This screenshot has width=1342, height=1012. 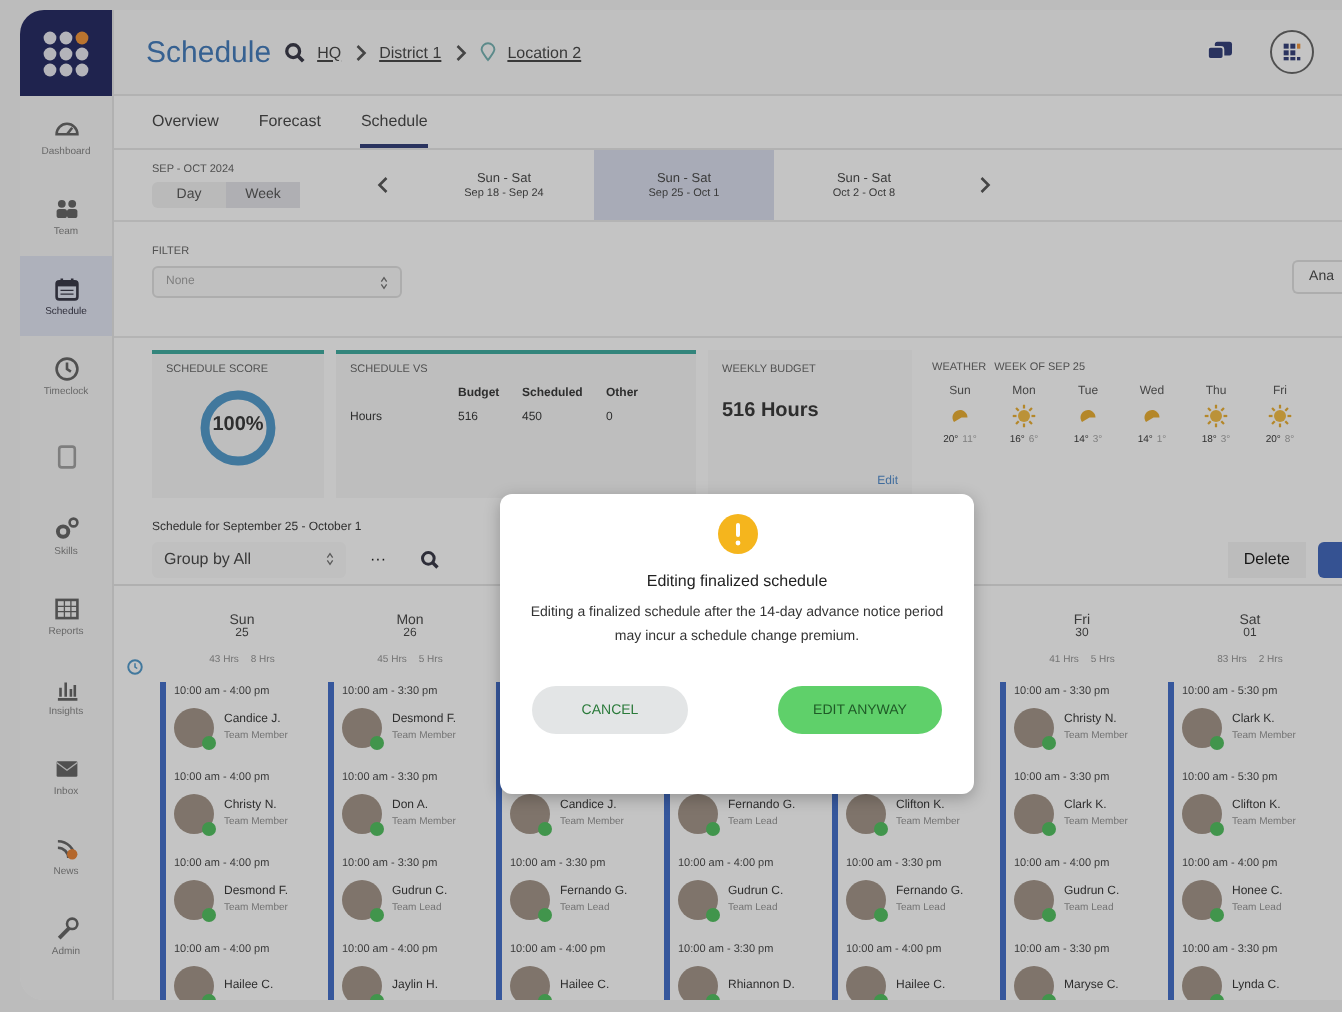 I want to click on tab: Schedule, so click(x=394, y=130).